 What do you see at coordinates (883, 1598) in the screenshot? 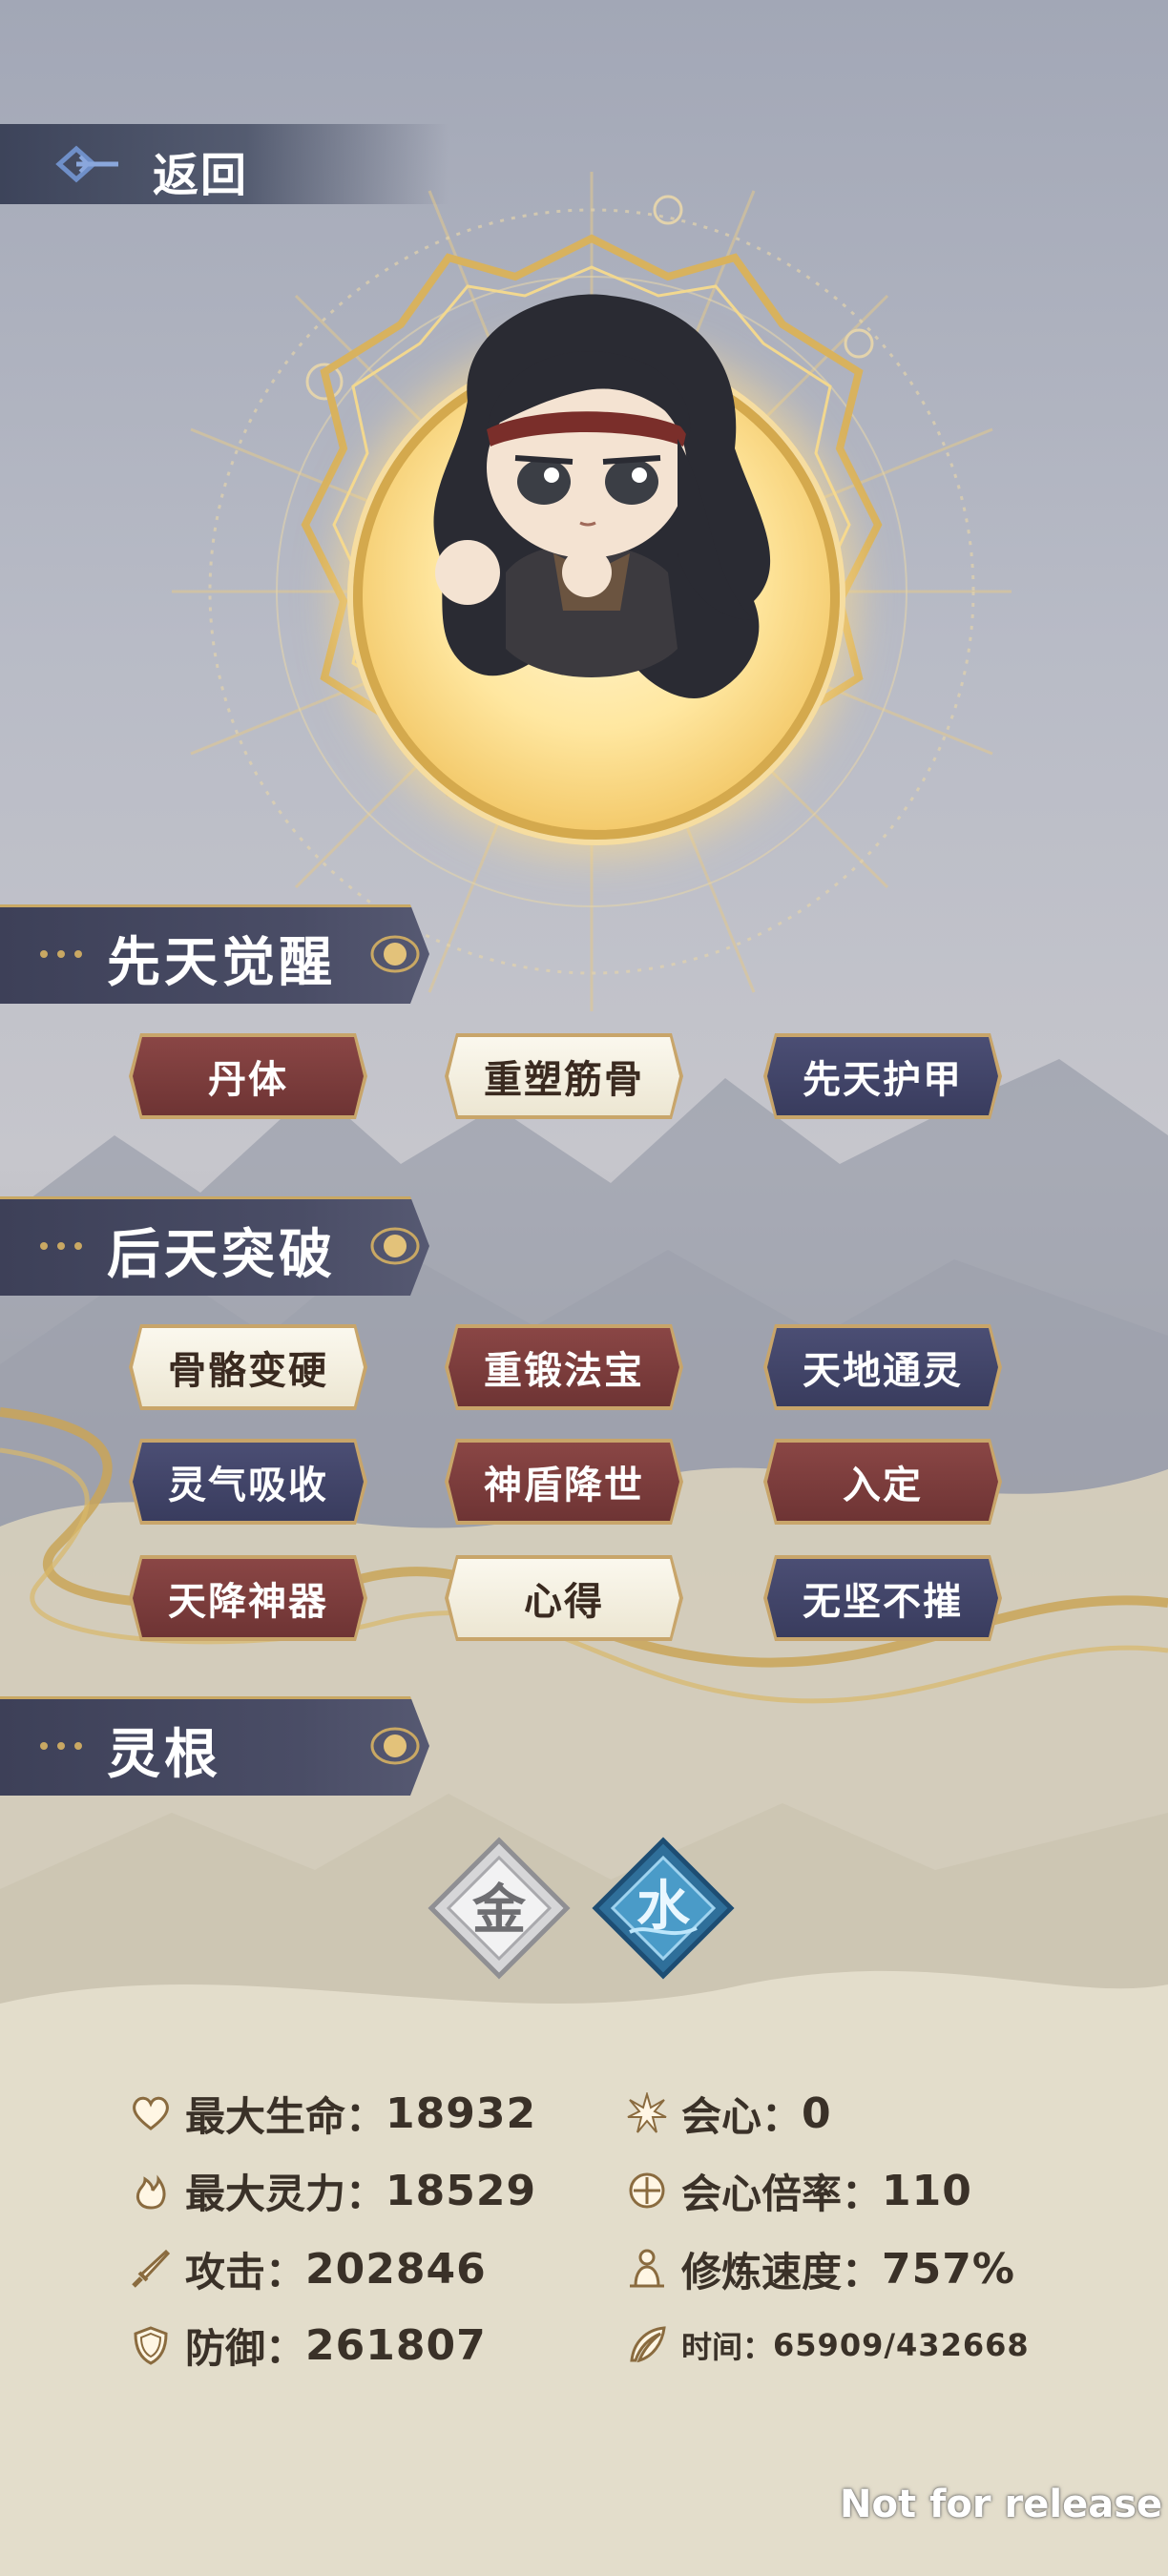
I see `skill-button-invincible: 无坚不摧` at bounding box center [883, 1598].